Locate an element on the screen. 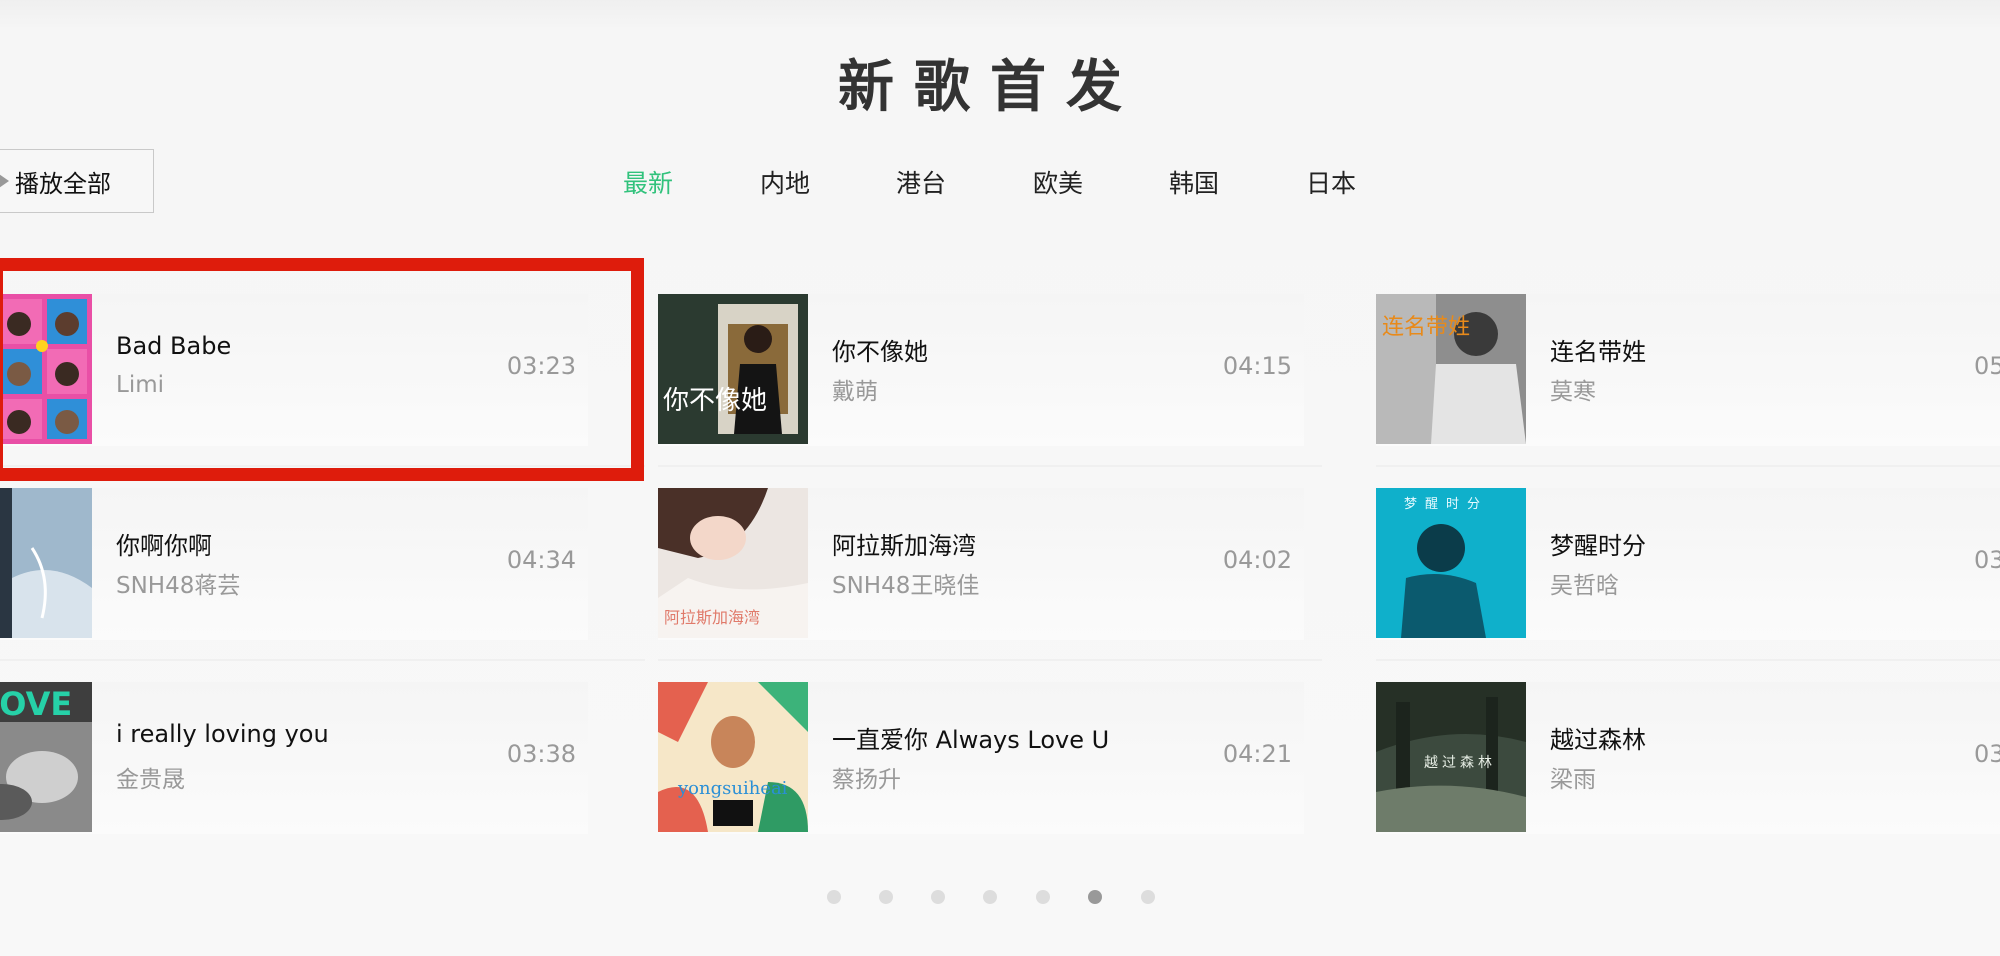 This screenshot has height=956, width=2000. song-title: 梦醒时分 is located at coordinates (1598, 543).